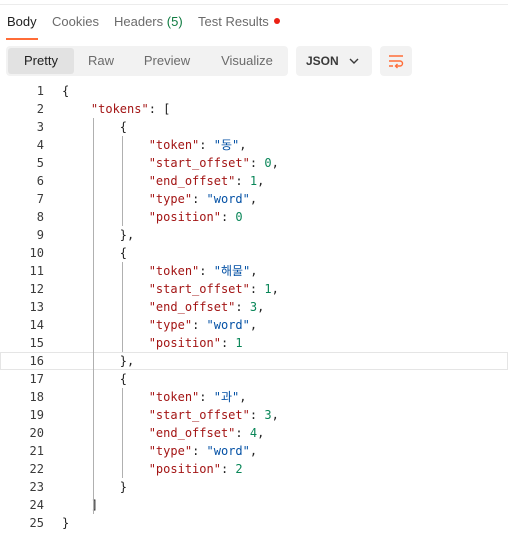  I want to click on code-line: 1{, so click(254, 91).